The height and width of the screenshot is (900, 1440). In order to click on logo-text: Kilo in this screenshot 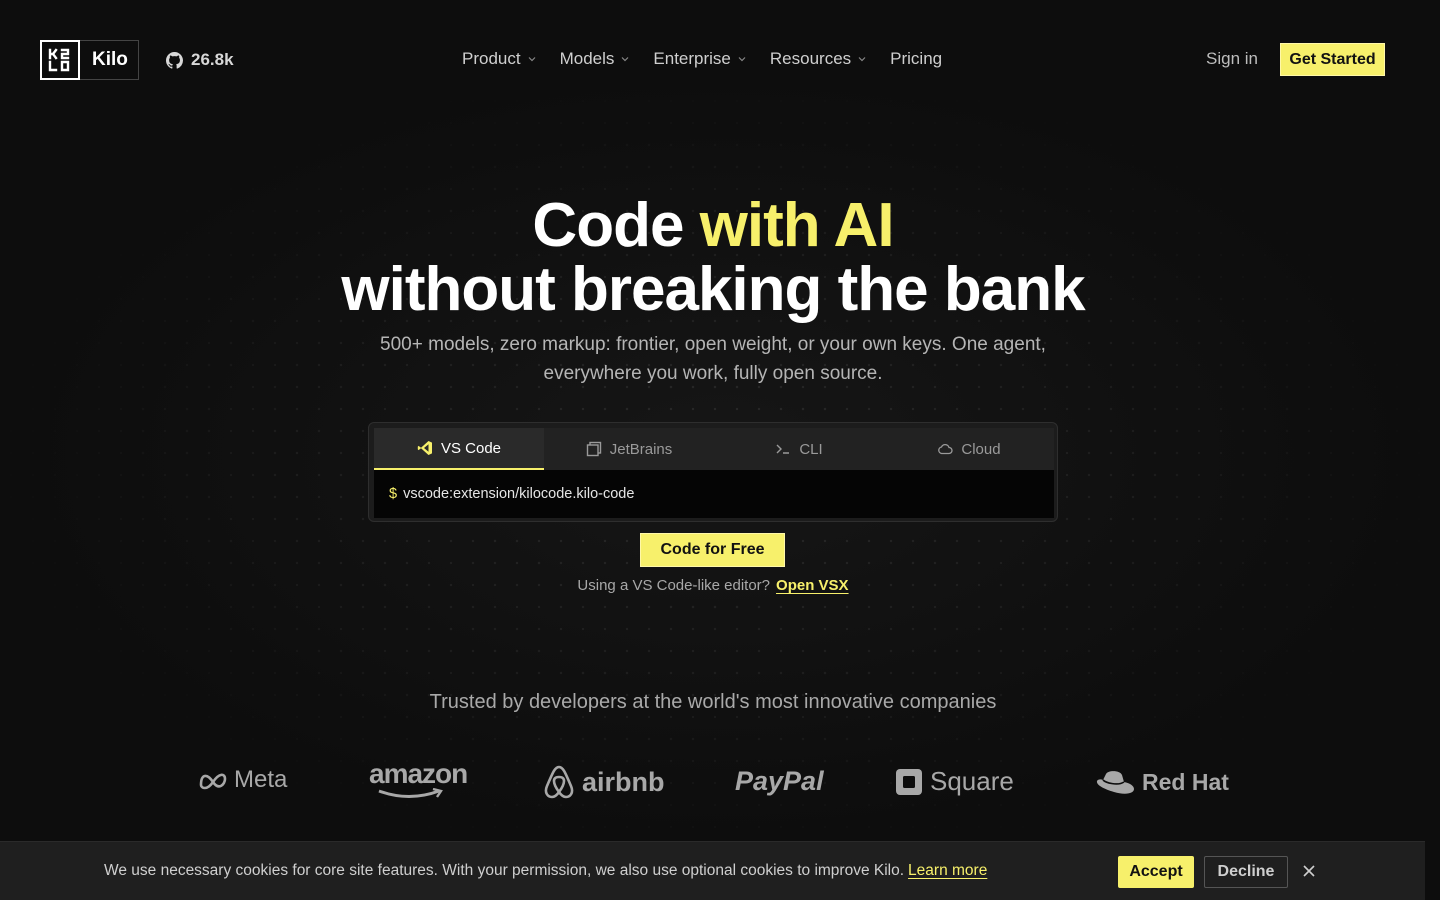, I will do `click(110, 59)`.